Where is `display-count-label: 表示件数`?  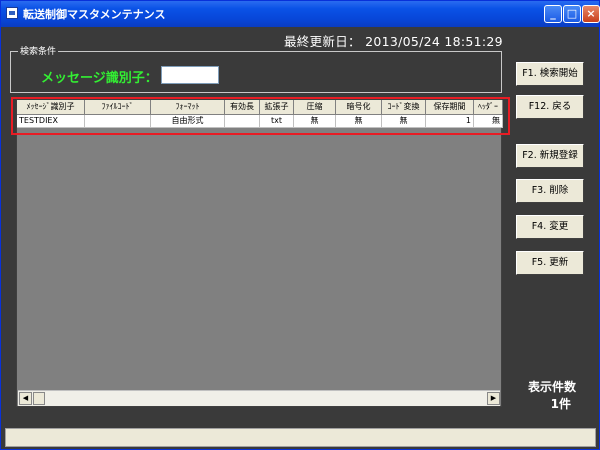
display-count-label: 表示件数 is located at coordinates (551, 387).